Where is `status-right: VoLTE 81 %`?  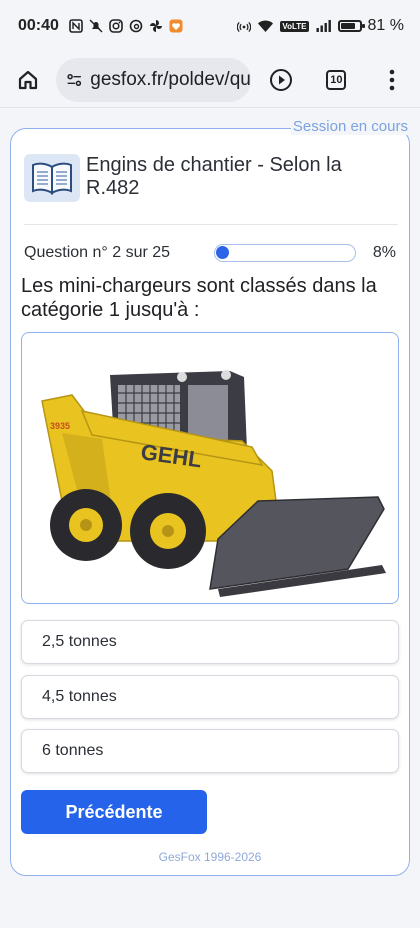 status-right: VoLTE 81 % is located at coordinates (320, 26).